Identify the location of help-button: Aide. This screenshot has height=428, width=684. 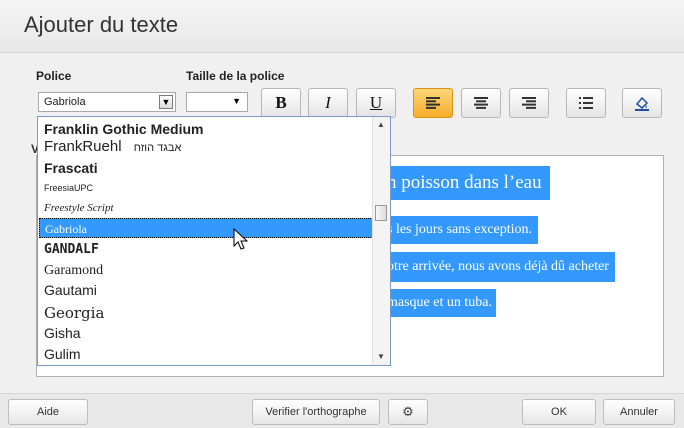
(48, 412).